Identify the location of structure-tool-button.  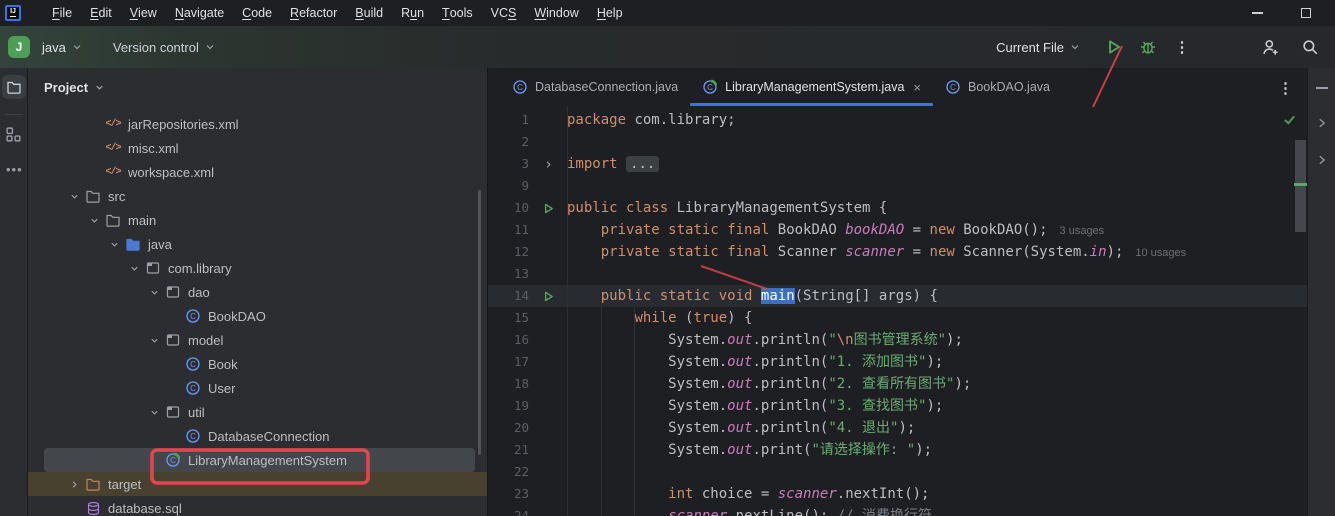
(13, 137).